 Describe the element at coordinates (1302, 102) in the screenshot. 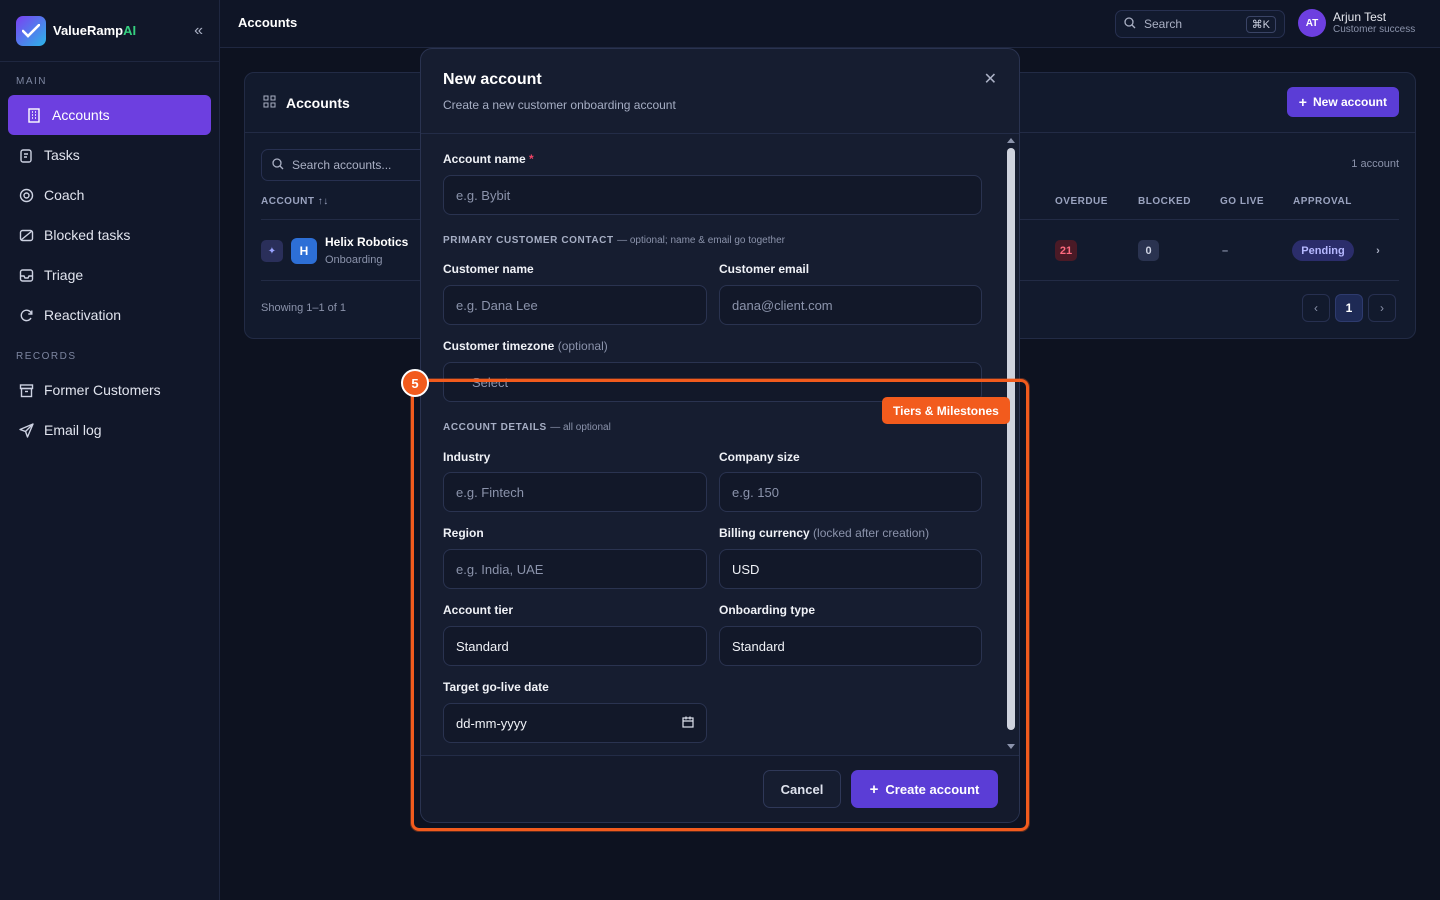

I see `plus-icon: +` at that location.